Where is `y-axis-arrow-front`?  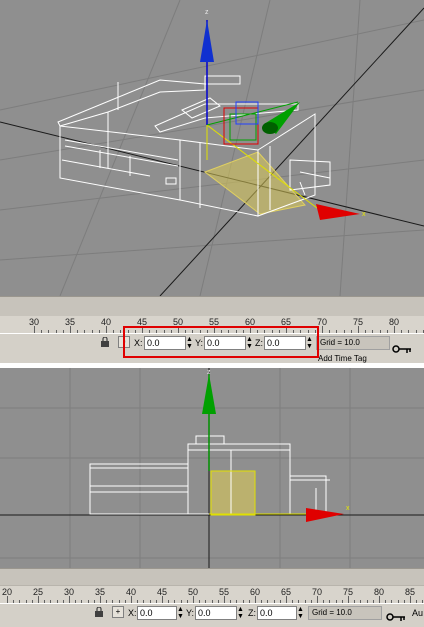
y-axis-arrow-front is located at coordinates (209, 394).